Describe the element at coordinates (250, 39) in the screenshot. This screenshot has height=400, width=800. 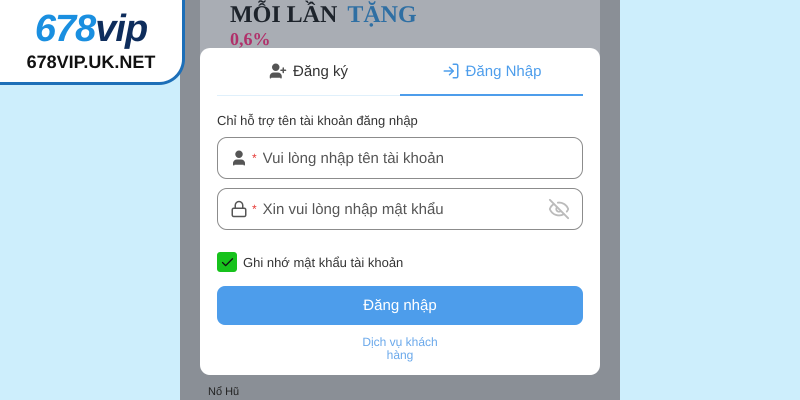
I see `banner-text: 0,6%` at that location.